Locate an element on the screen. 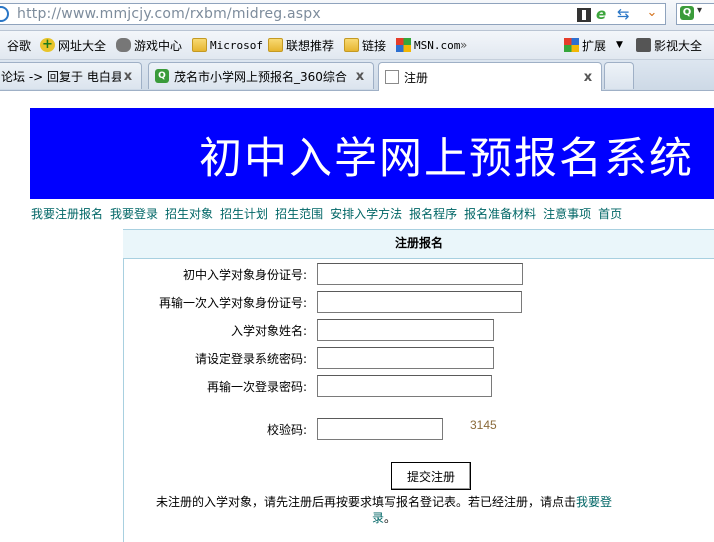 The width and height of the screenshot is (714, 542). nav-enrollment-plan: 招生计划 is located at coordinates (244, 214).